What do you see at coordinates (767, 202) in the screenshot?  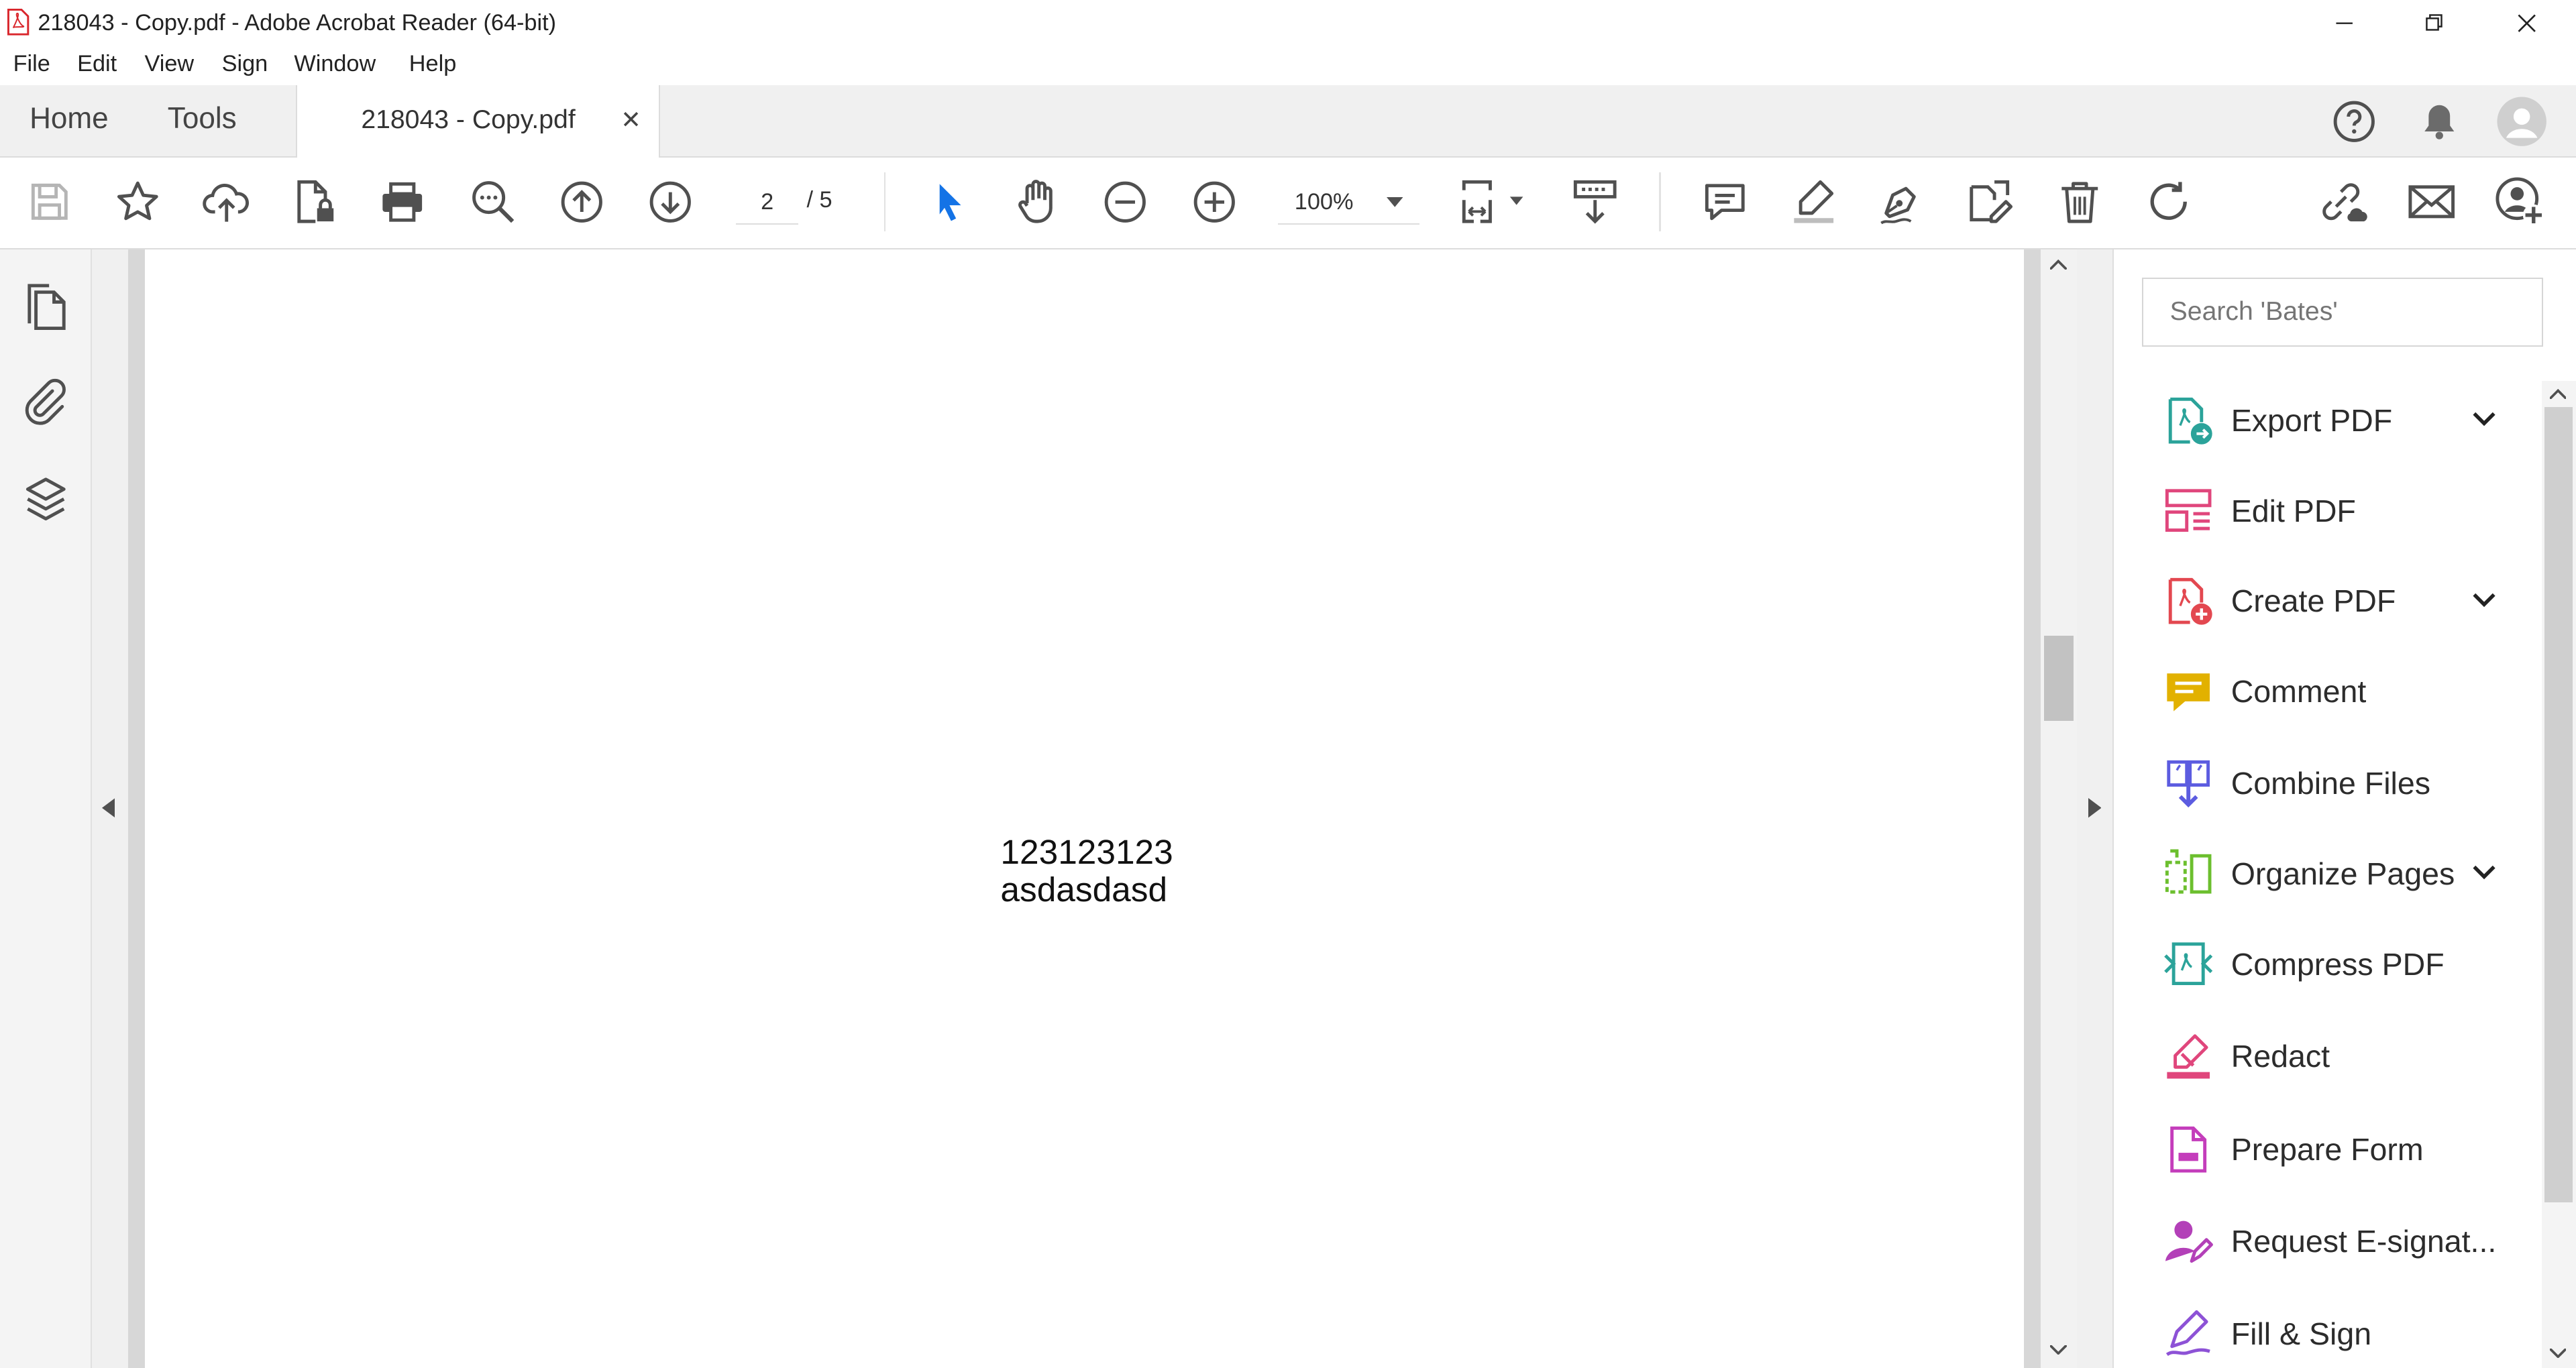 I see `page-number-input` at bounding box center [767, 202].